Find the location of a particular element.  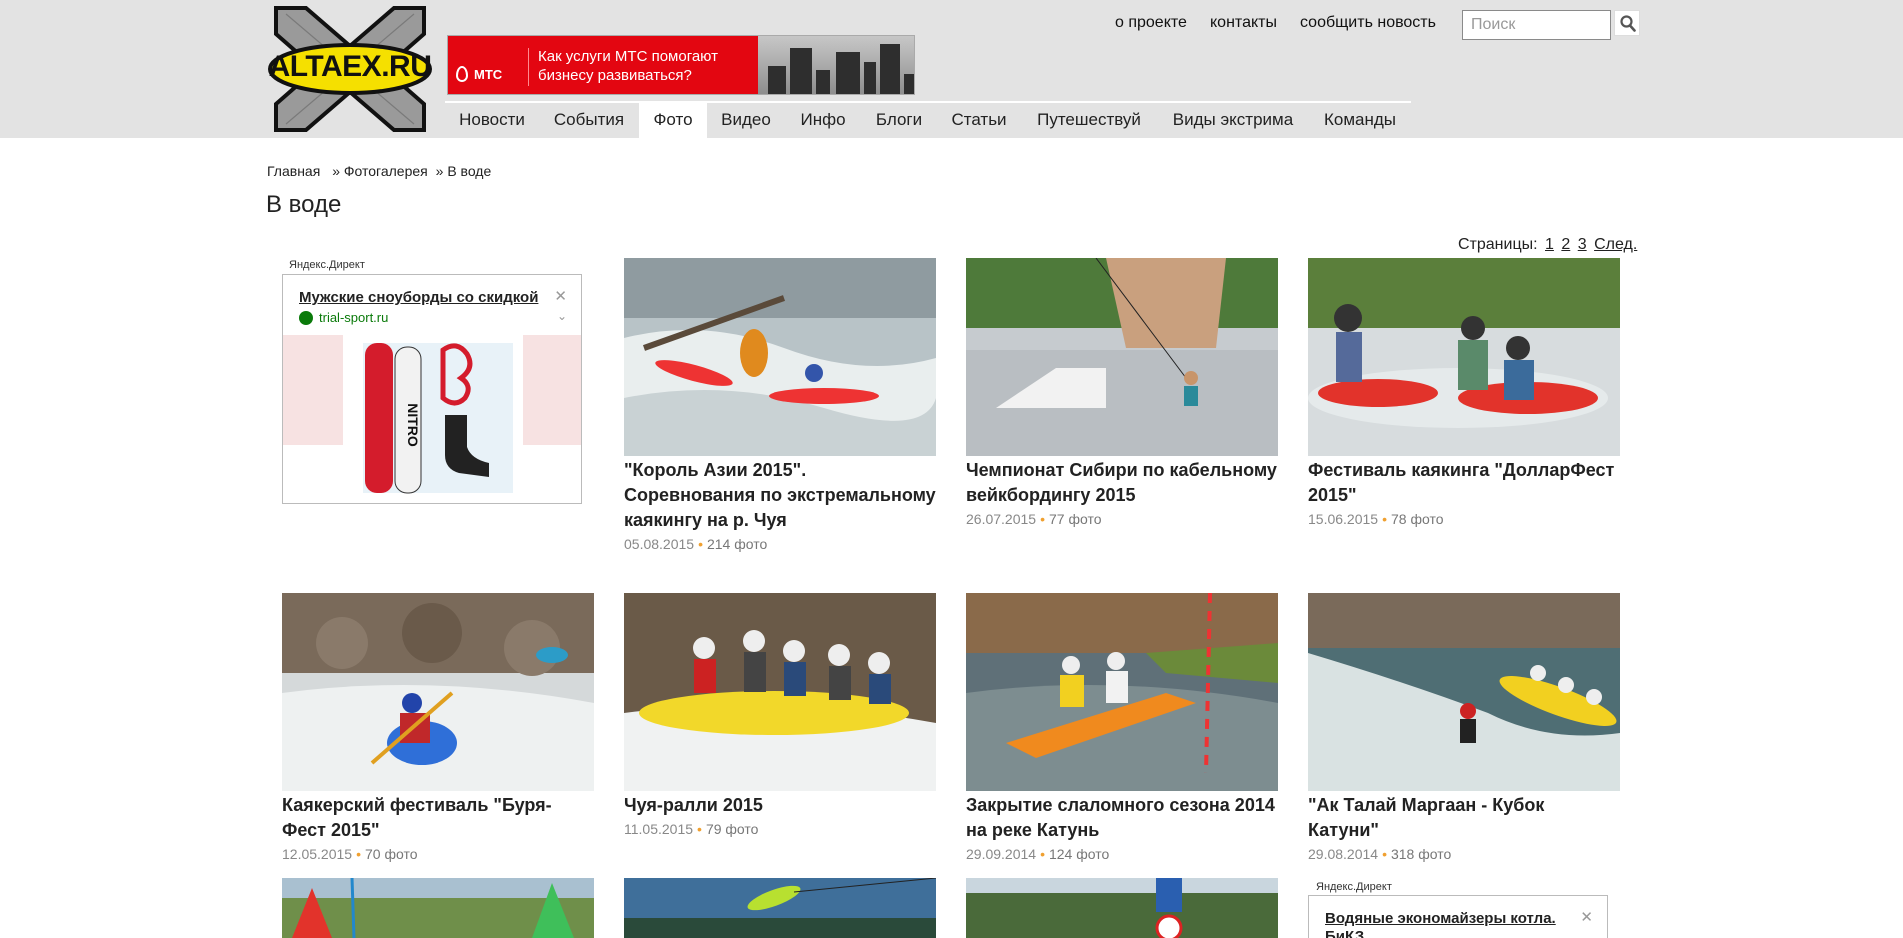

banner-brand: МТС is located at coordinates (488, 74).